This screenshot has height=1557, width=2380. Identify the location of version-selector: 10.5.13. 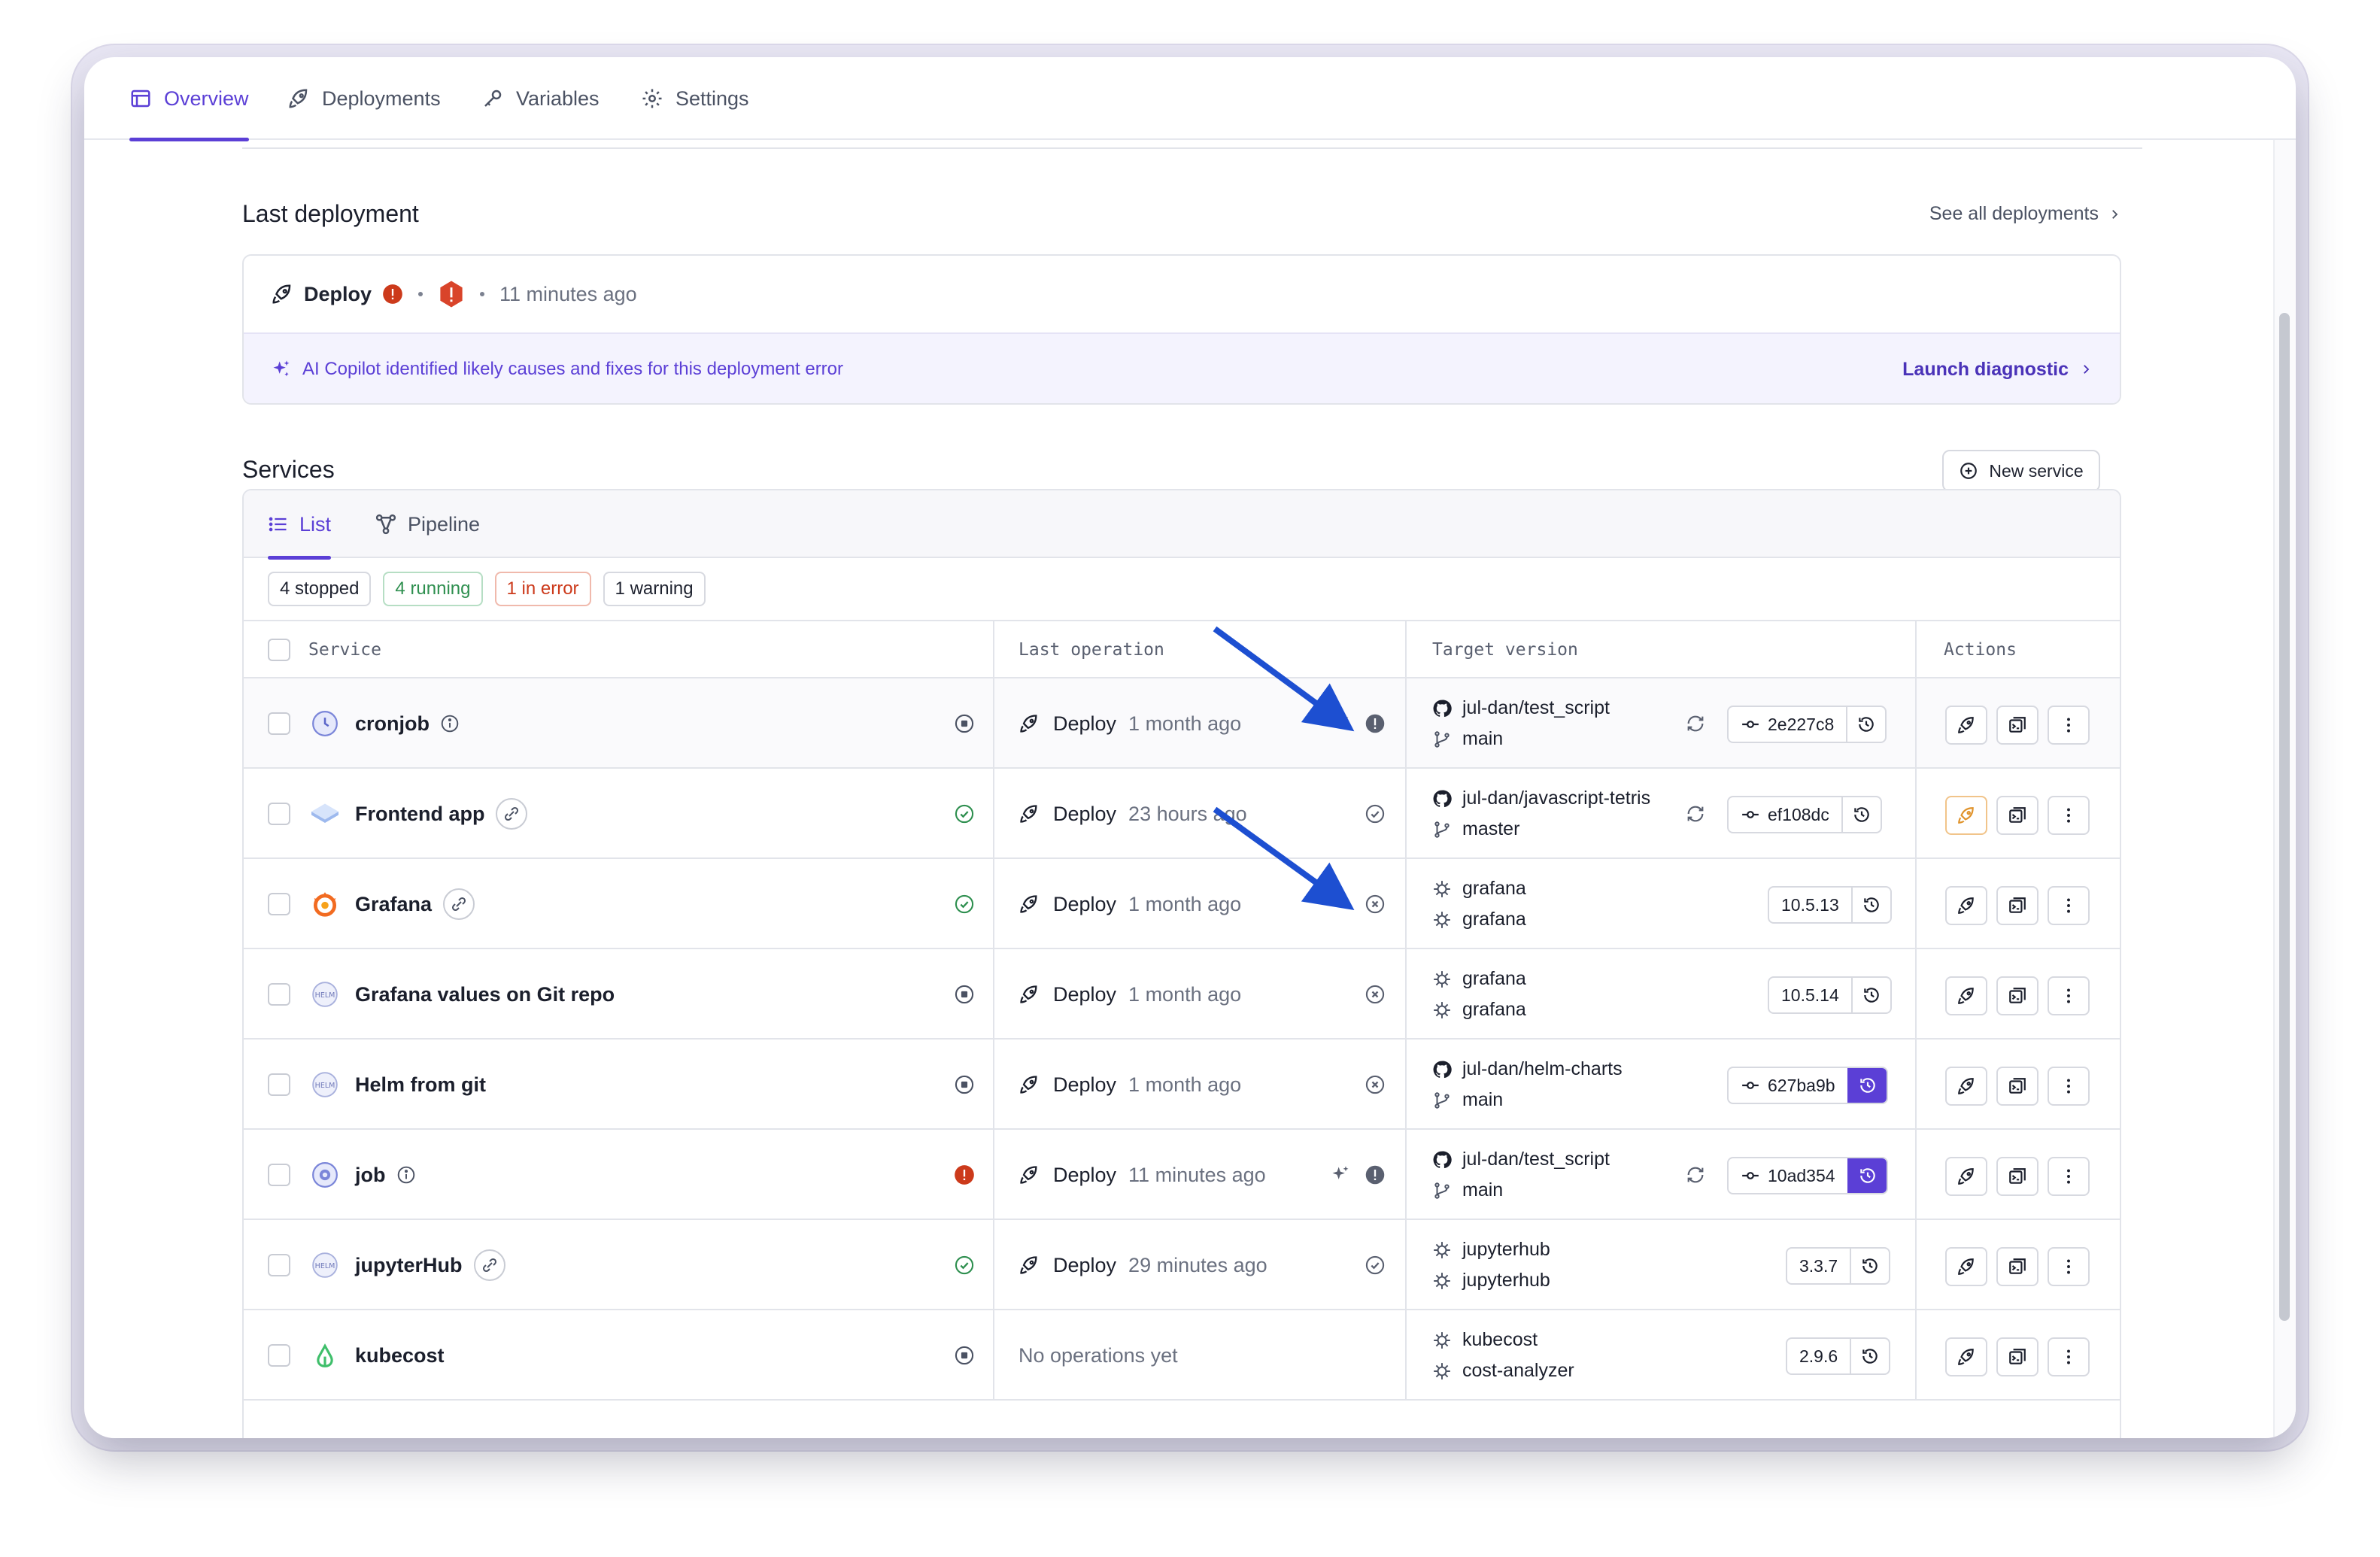
(1830, 905).